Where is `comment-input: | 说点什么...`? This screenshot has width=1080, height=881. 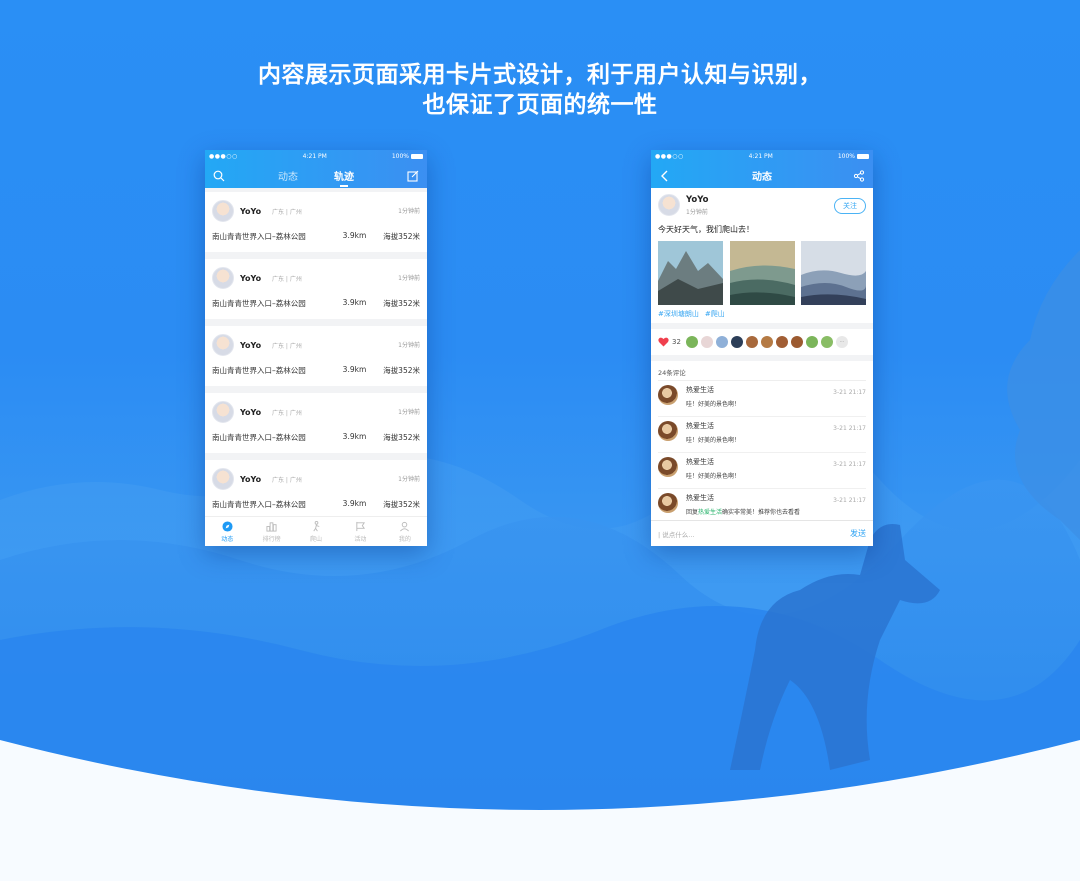 comment-input: | 说点什么... is located at coordinates (676, 534).